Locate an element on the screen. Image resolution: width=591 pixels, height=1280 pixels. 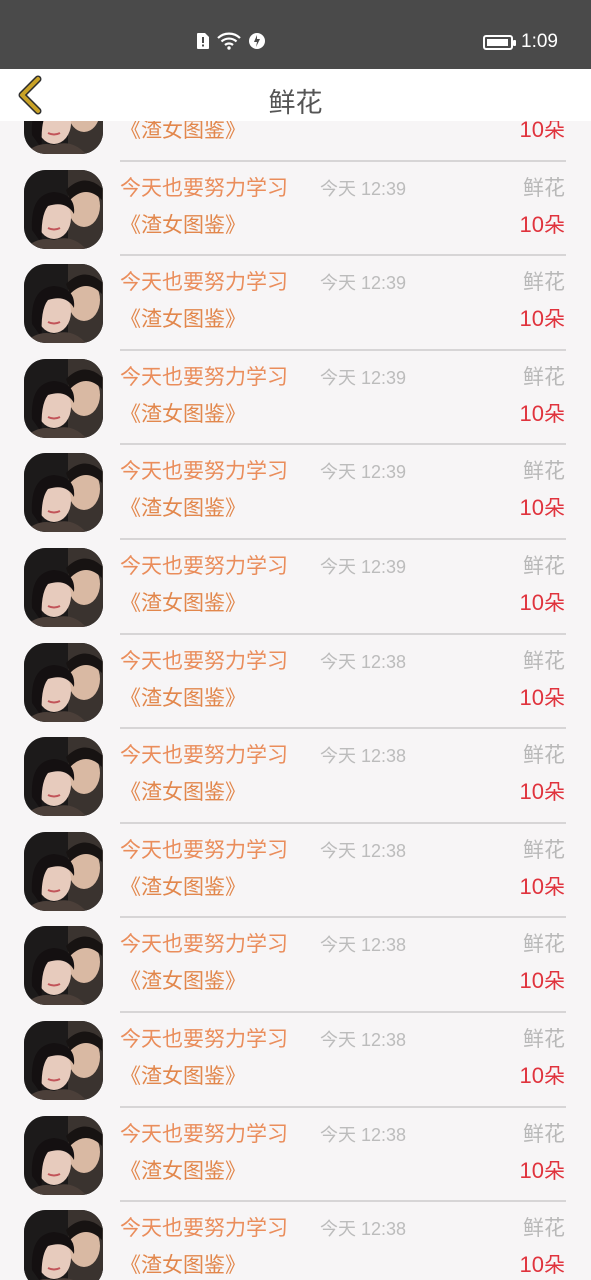
nav-header: 鲜花 is located at coordinates (295, 95).